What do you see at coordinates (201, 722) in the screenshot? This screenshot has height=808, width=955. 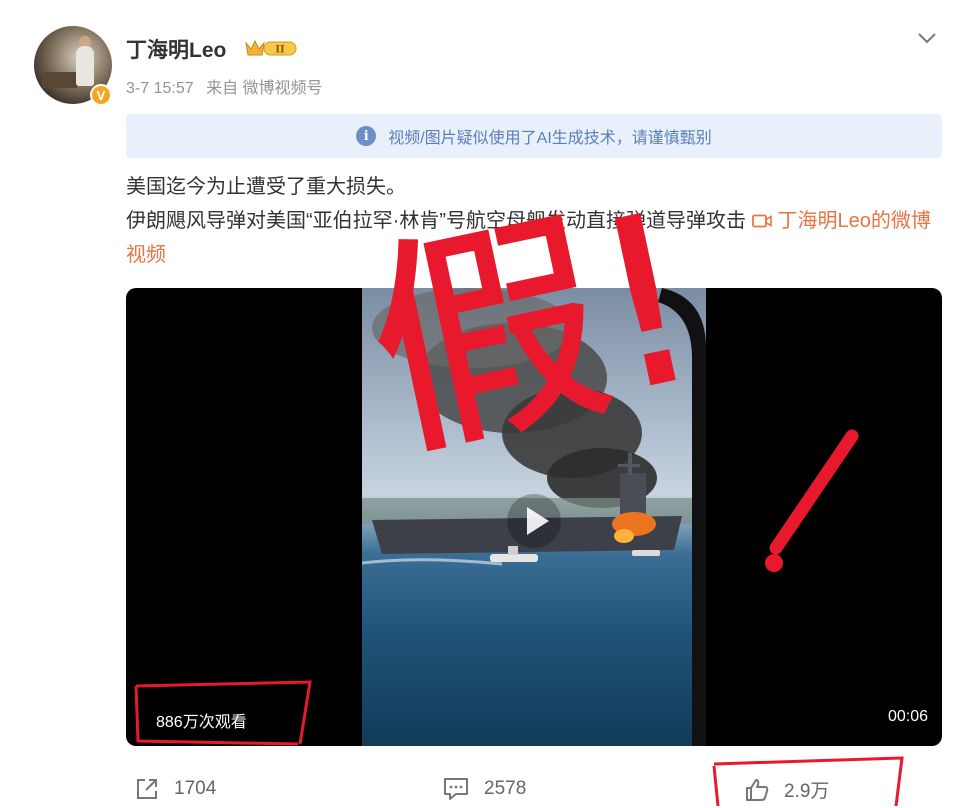 I see `view-count: 886万次观看` at bounding box center [201, 722].